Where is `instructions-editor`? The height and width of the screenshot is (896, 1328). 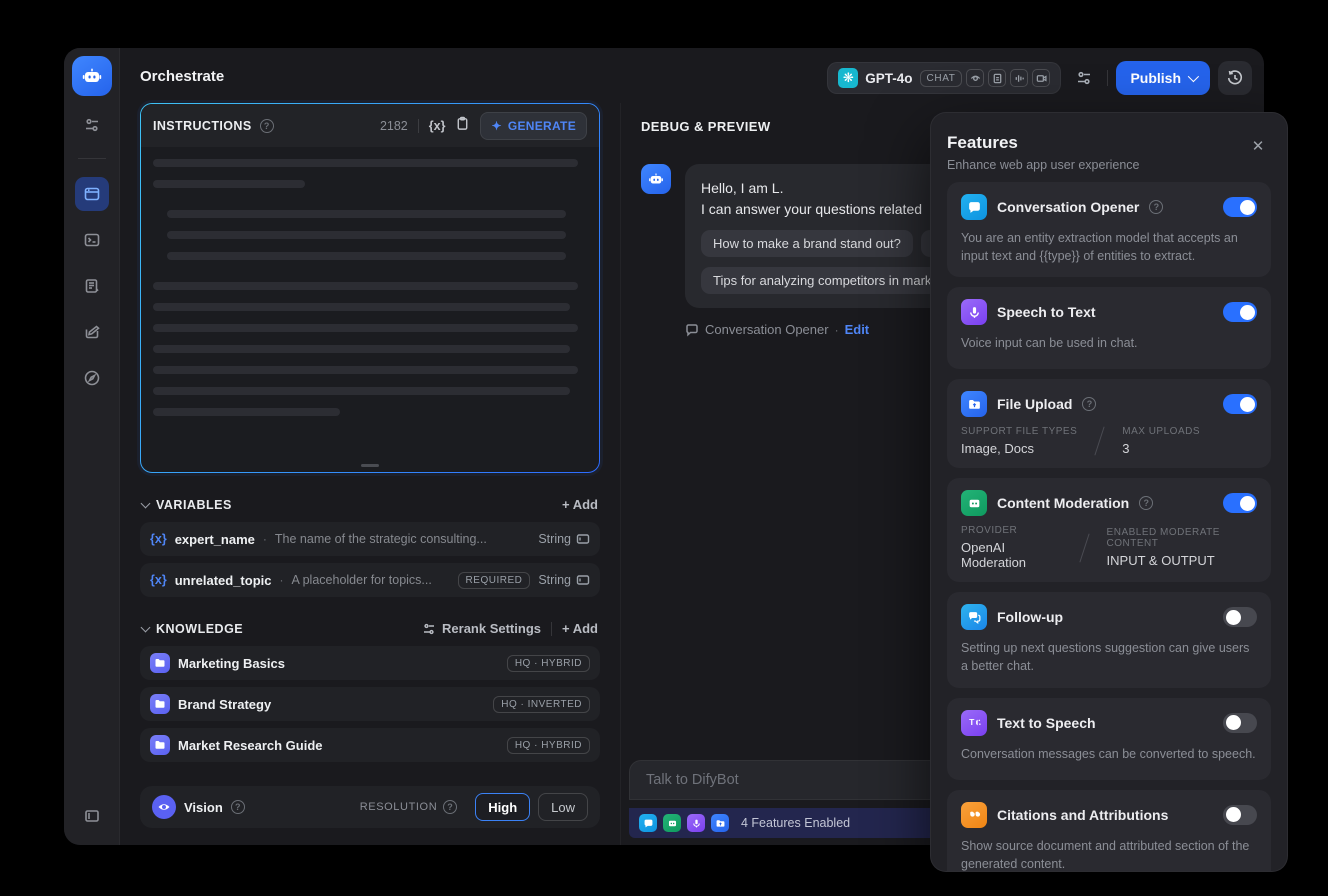 instructions-editor is located at coordinates (370, 309).